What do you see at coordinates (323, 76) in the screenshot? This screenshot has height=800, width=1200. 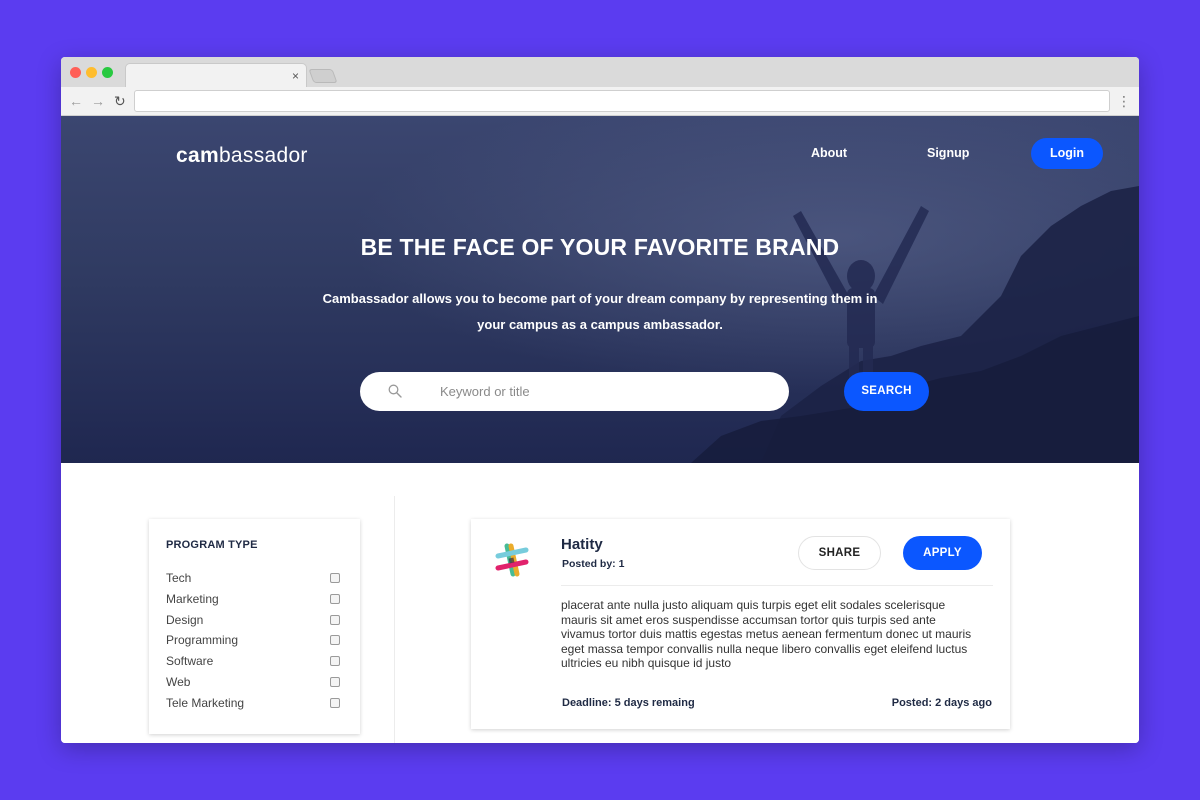 I see `new-tab-button` at bounding box center [323, 76].